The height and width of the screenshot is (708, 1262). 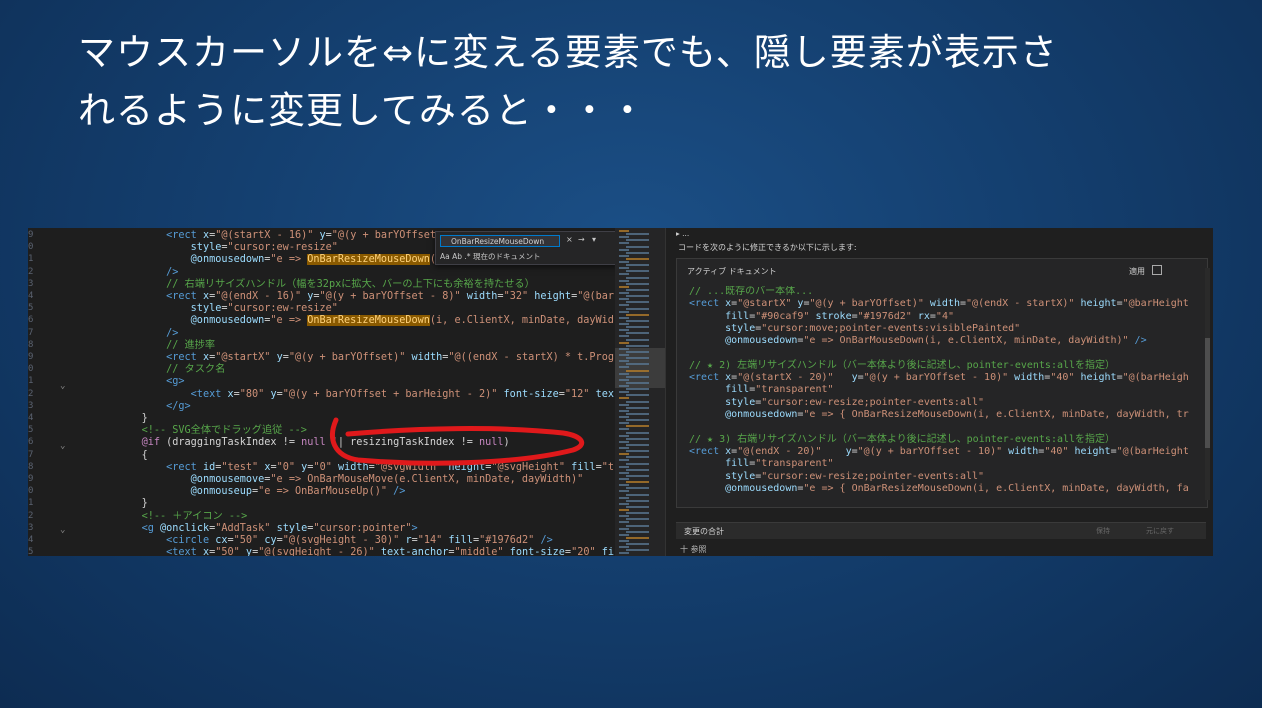 What do you see at coordinates (930, 451) in the screenshot?
I see `code-token: "@(y + barYOffset - 10)"` at bounding box center [930, 451].